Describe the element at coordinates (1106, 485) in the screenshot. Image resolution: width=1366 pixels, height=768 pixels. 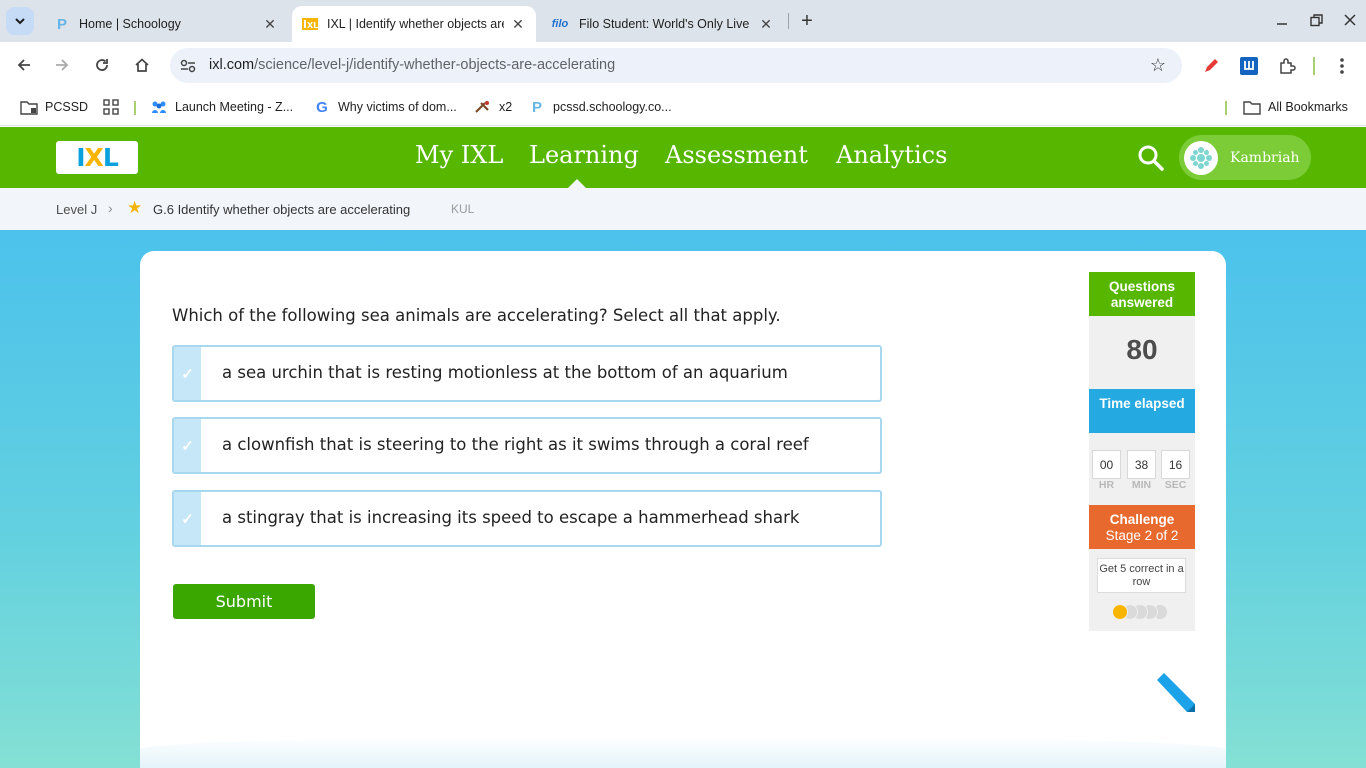
I see `time-unit-label: HR` at that location.